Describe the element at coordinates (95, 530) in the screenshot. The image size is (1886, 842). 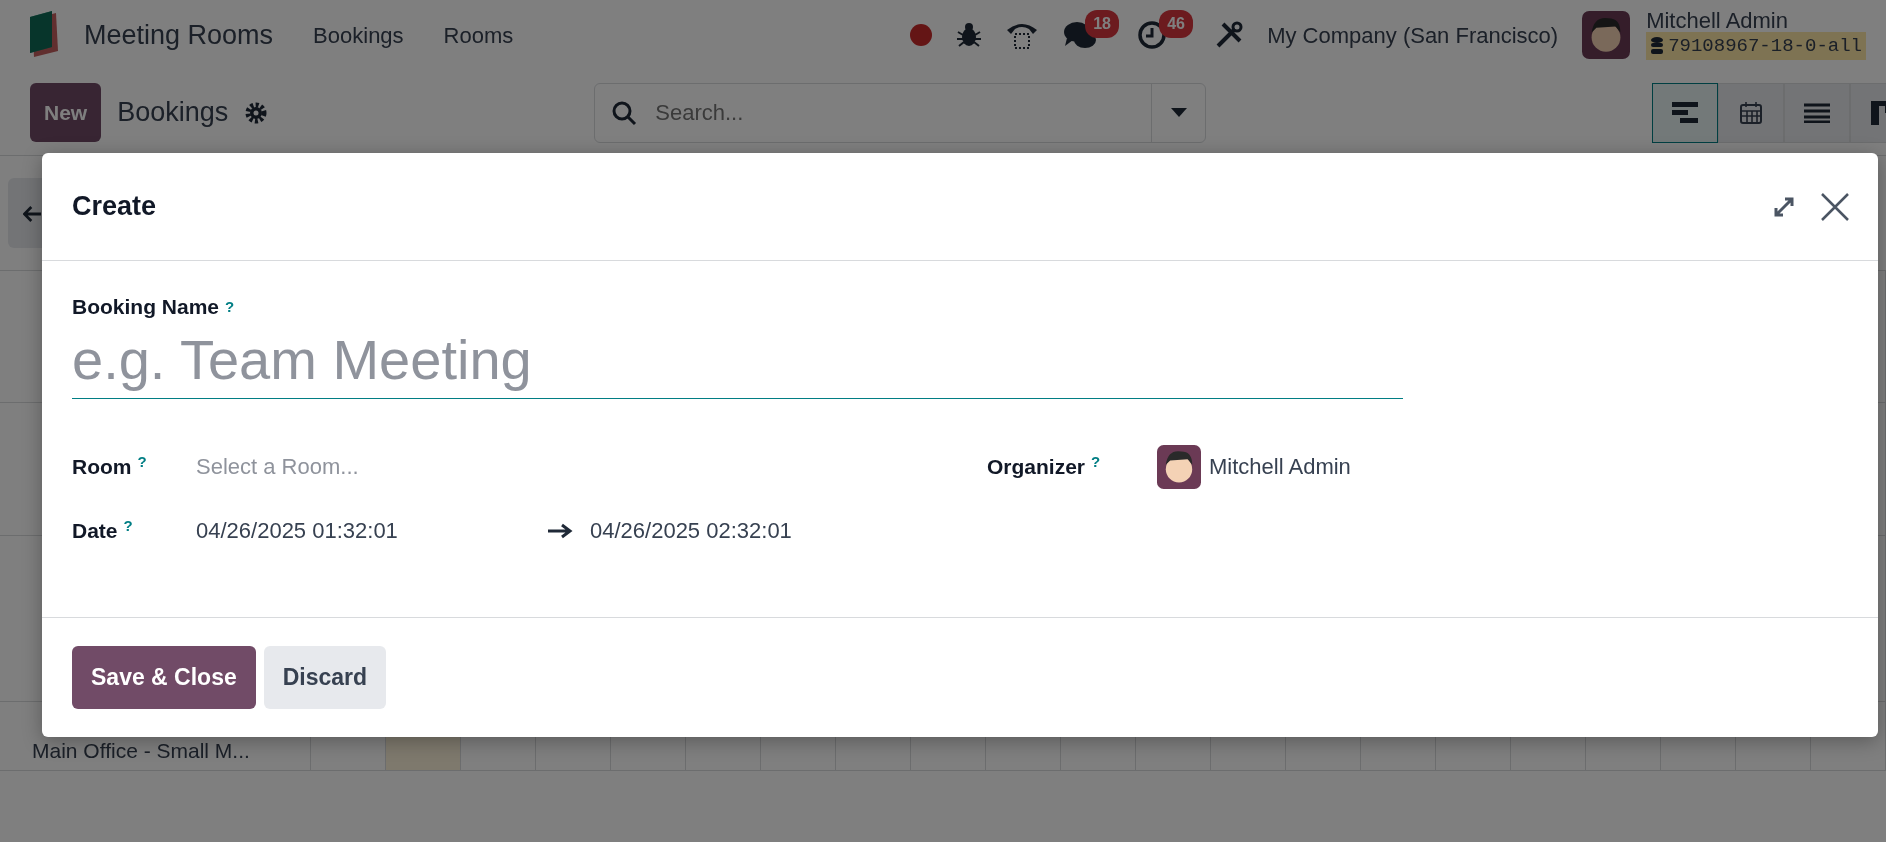
I see `field-label: Date` at that location.